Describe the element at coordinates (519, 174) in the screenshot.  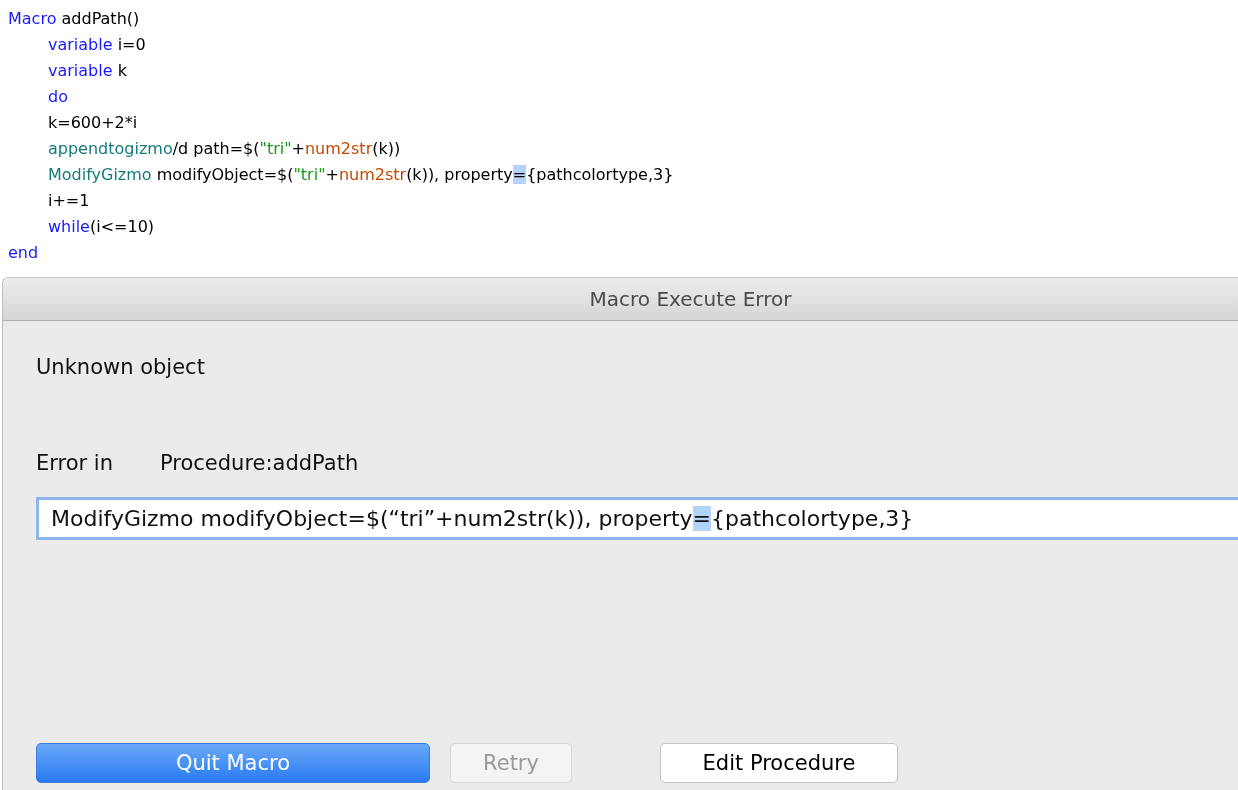
I see `code-token: =` at that location.